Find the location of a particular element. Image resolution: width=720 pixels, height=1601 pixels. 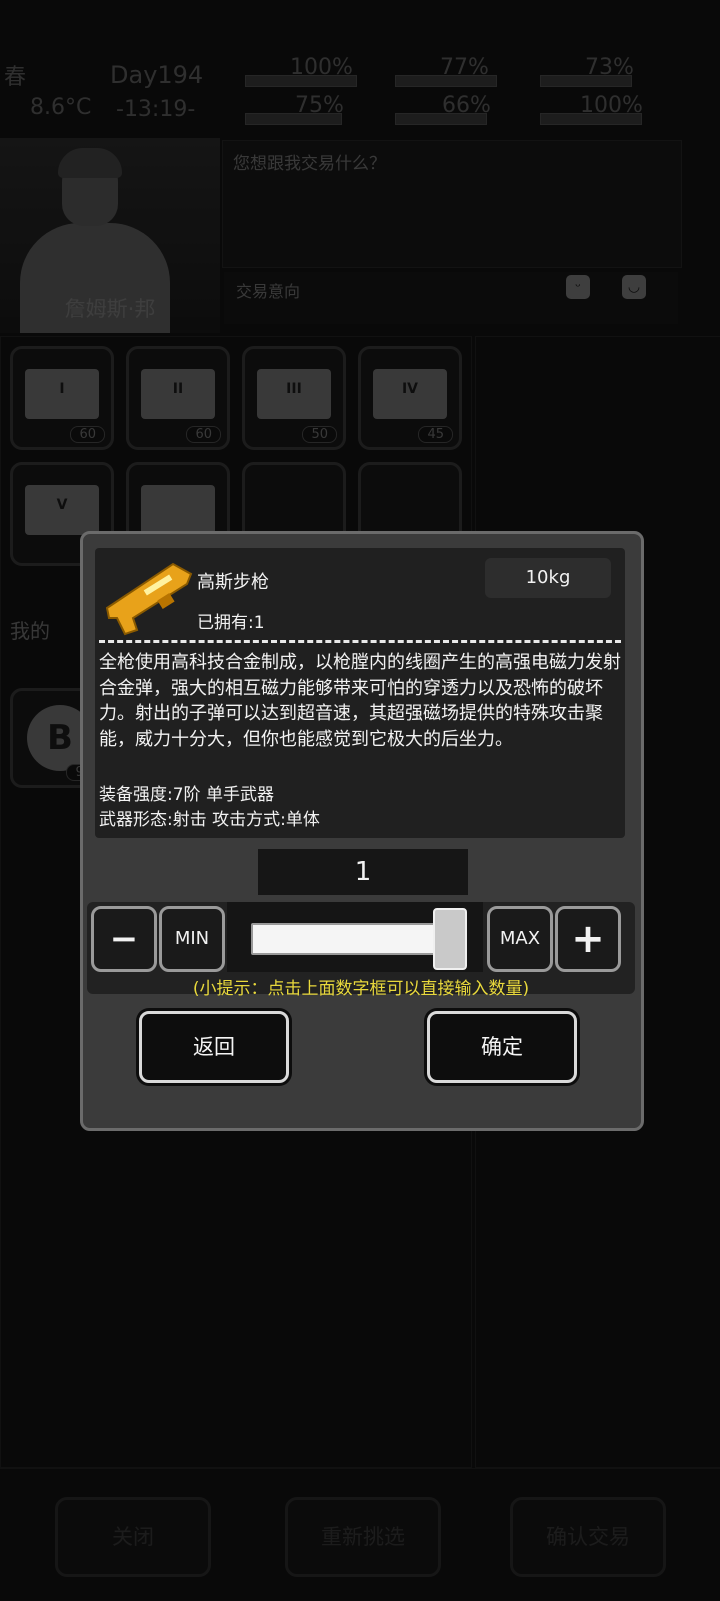

hint-text: (小提示：点击上面数字框可以直接输入数量) is located at coordinates (361, 989).